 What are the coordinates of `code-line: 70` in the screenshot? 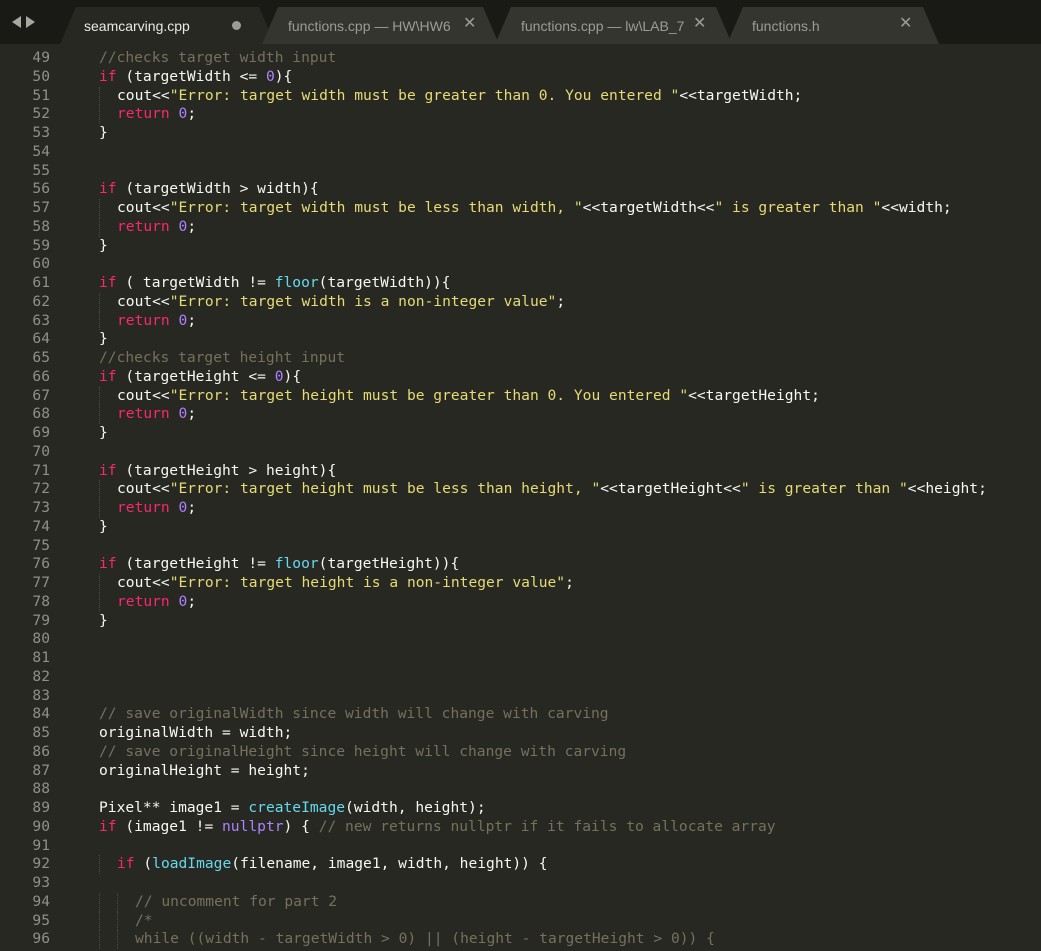 It's located at (520, 452).